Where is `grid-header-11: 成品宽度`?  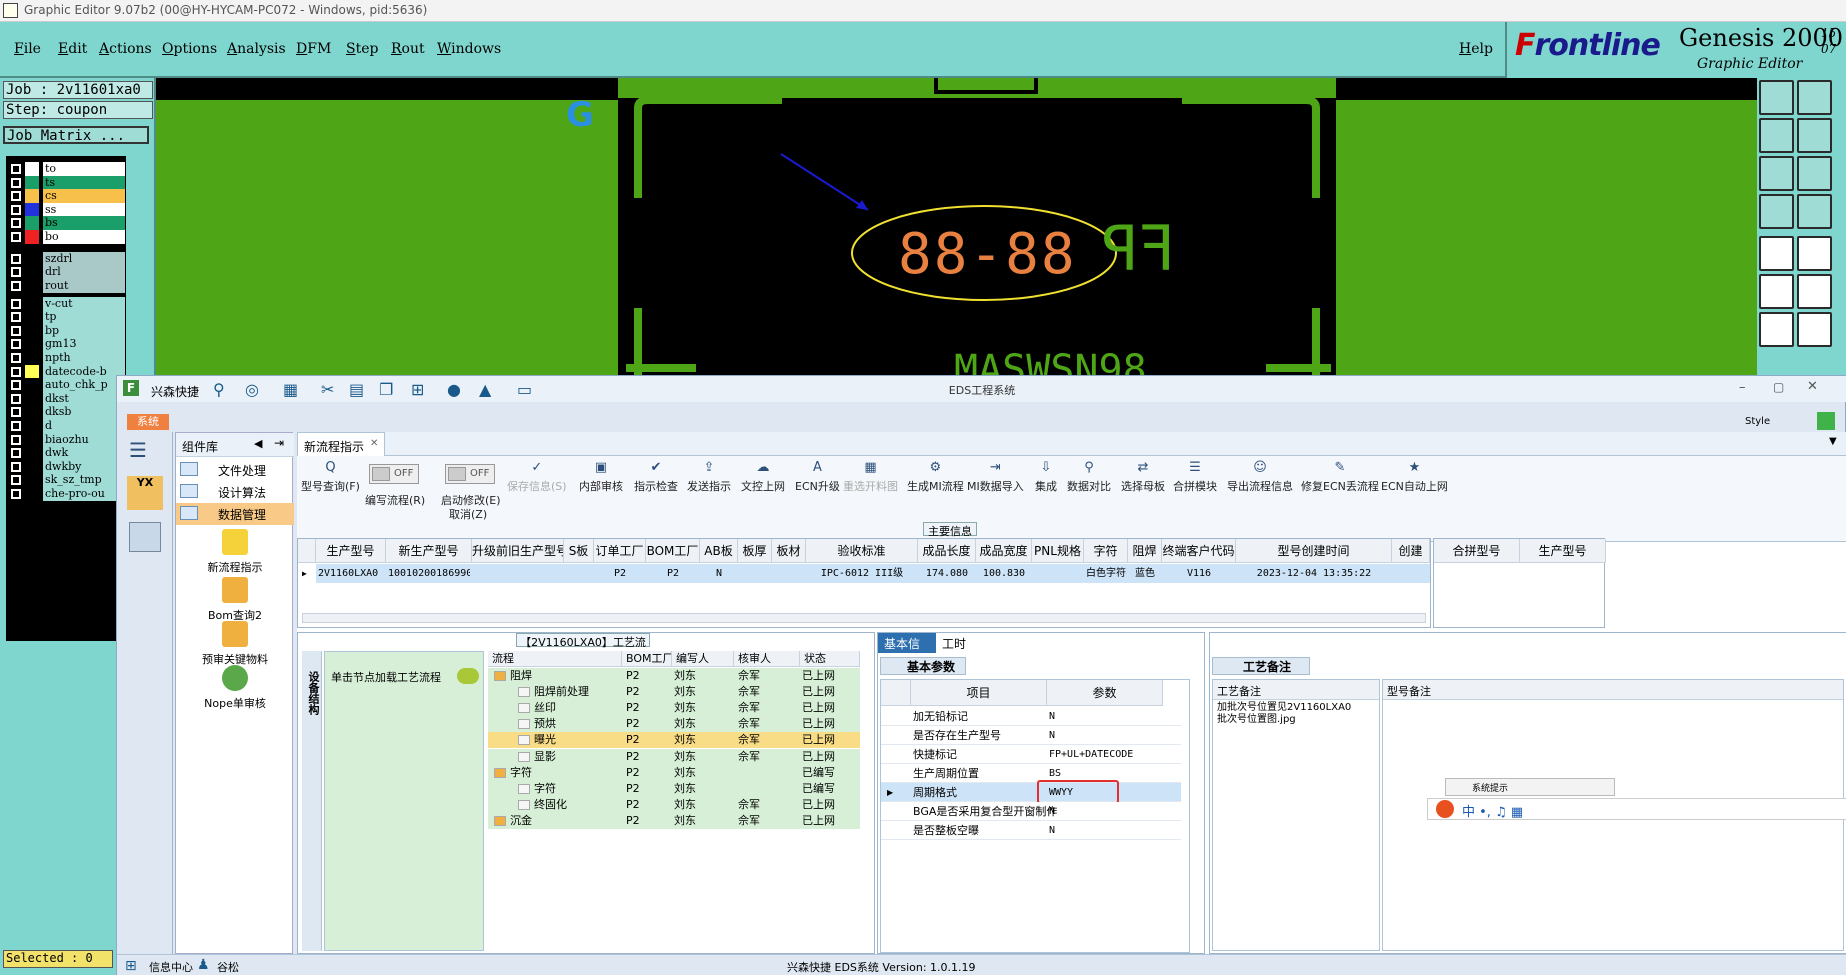
grid-header-11: 成品宽度 is located at coordinates (1004, 551).